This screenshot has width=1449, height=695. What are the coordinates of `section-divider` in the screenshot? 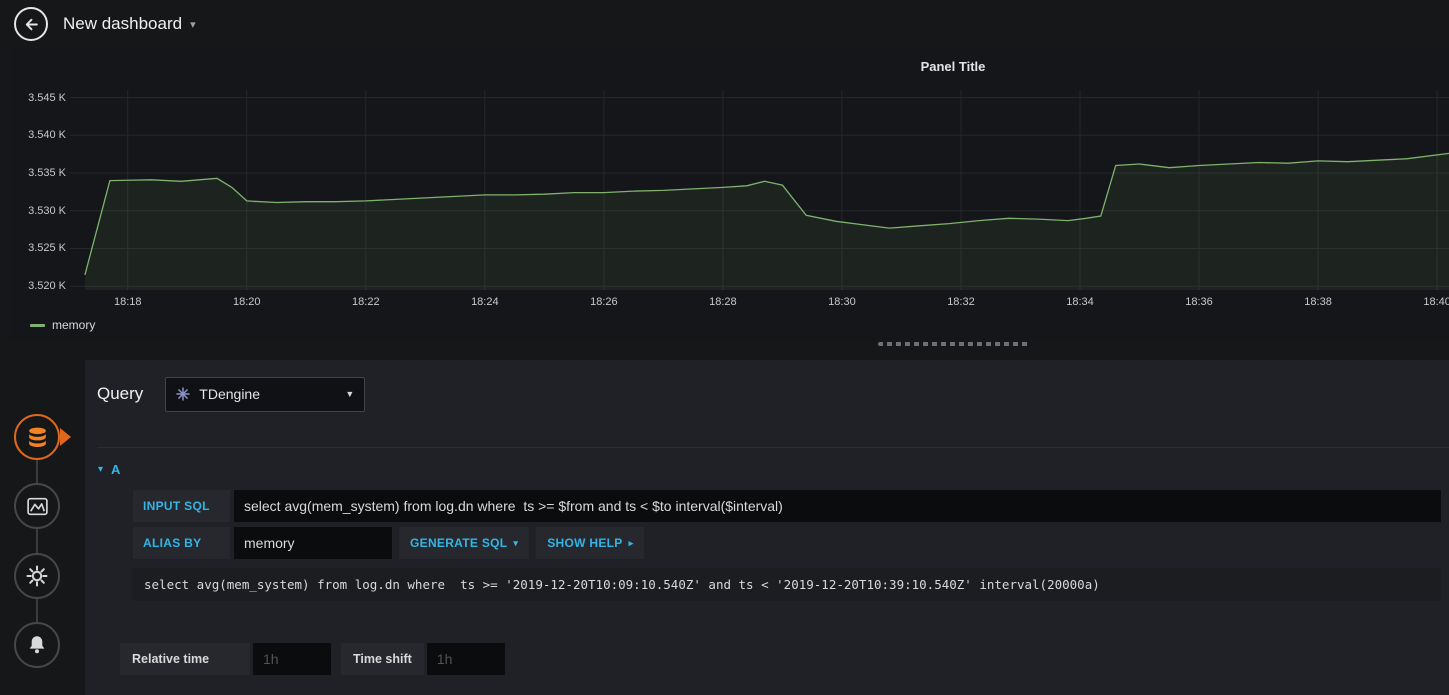 It's located at (773, 447).